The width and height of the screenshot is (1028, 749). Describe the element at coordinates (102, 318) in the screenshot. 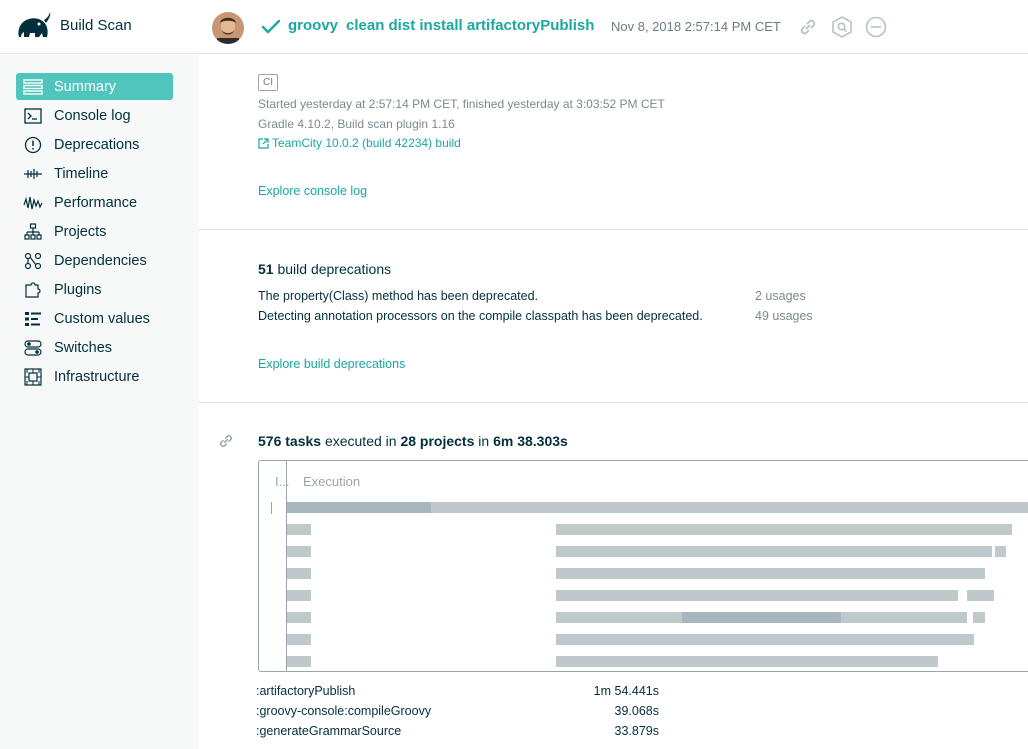

I see `sidebar-item-label: Custom values` at that location.